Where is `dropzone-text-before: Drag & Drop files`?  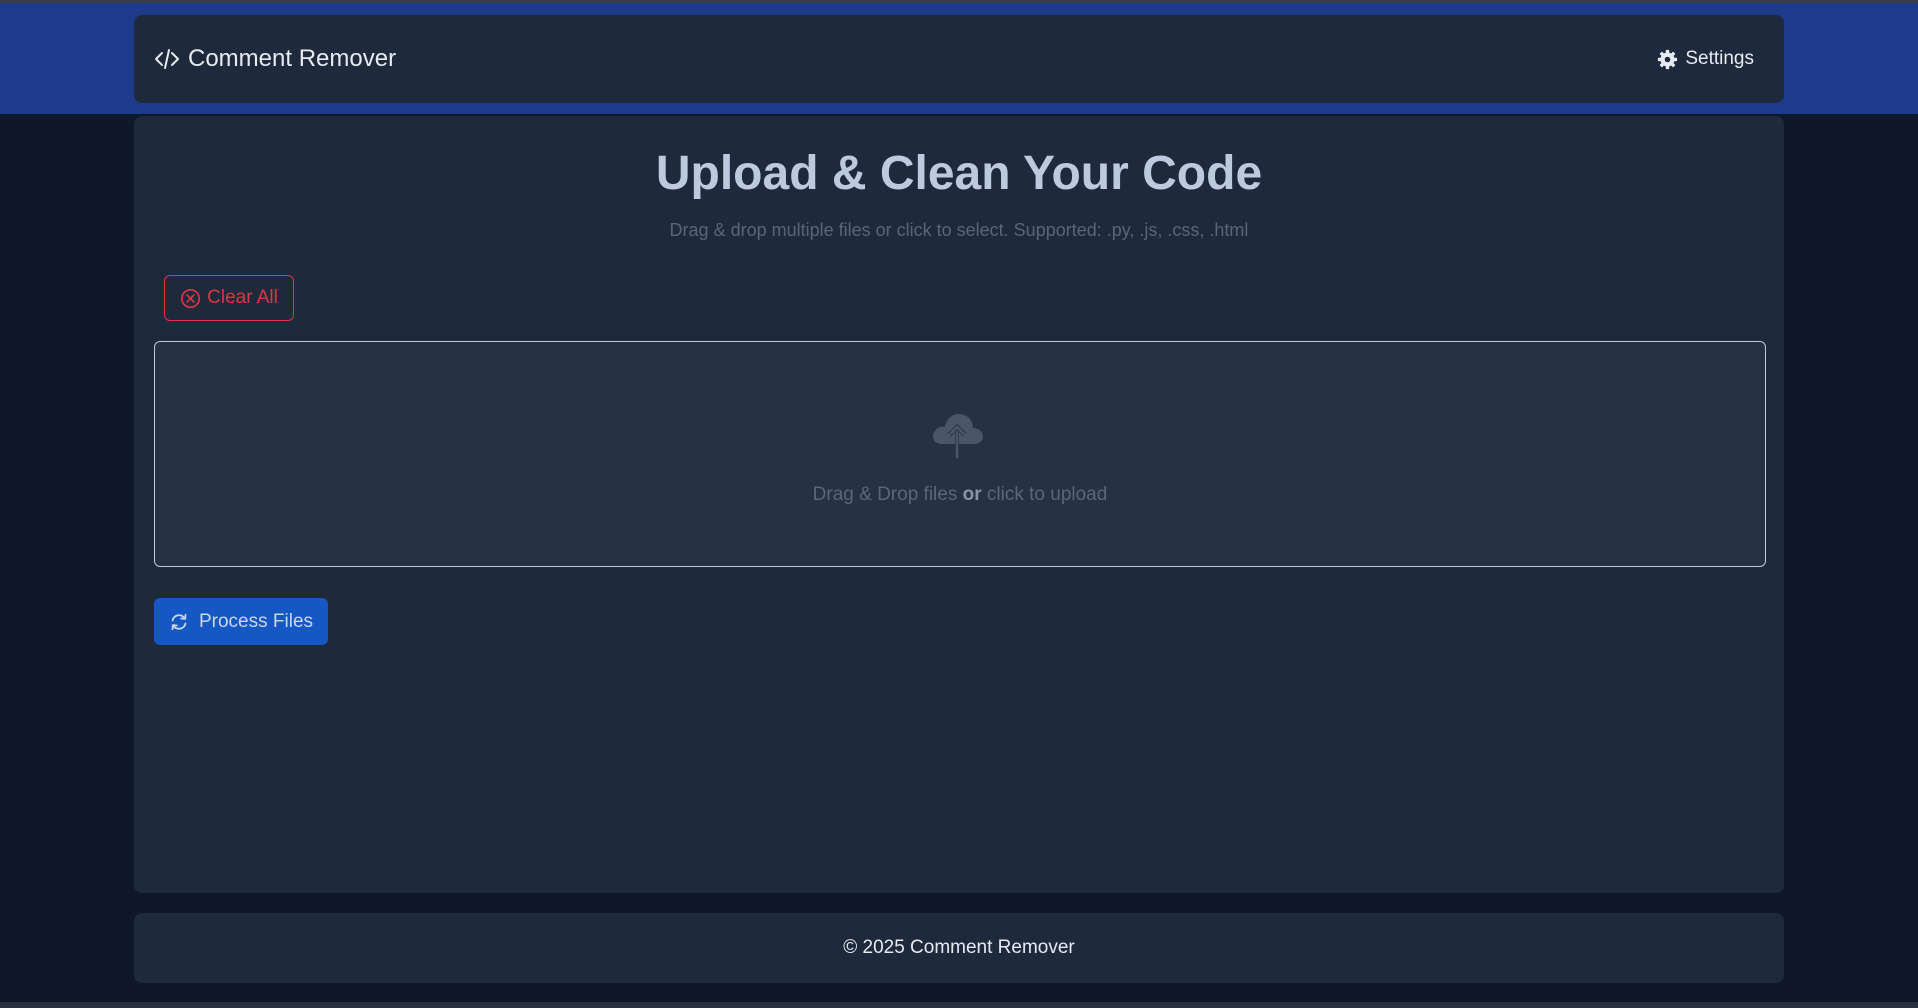 dropzone-text-before: Drag & Drop files is located at coordinates (887, 494).